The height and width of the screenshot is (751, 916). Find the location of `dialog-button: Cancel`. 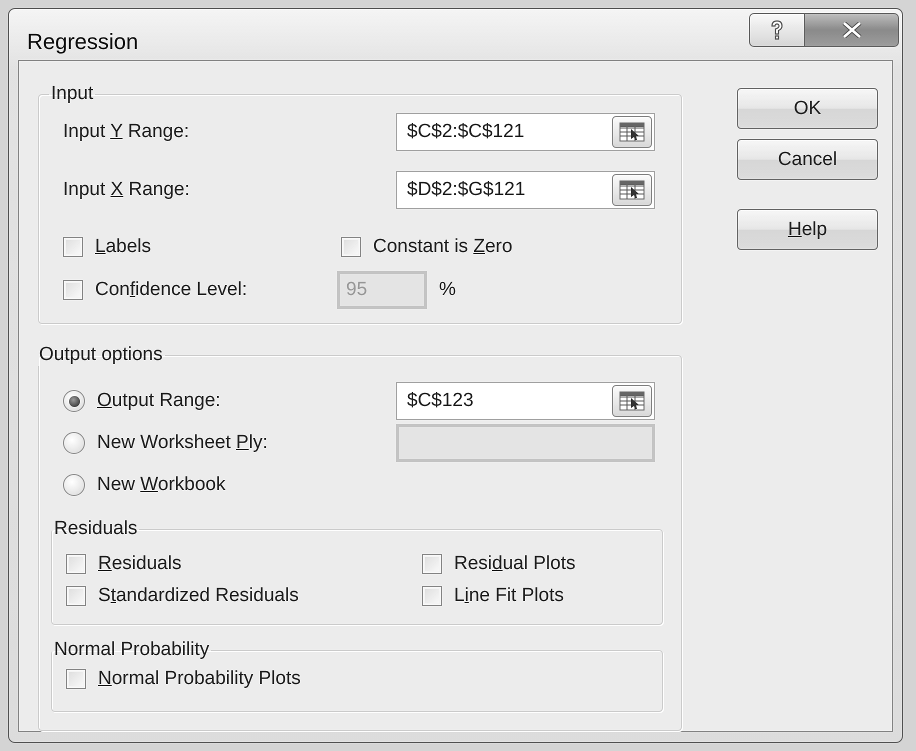

dialog-button: Cancel is located at coordinates (807, 159).